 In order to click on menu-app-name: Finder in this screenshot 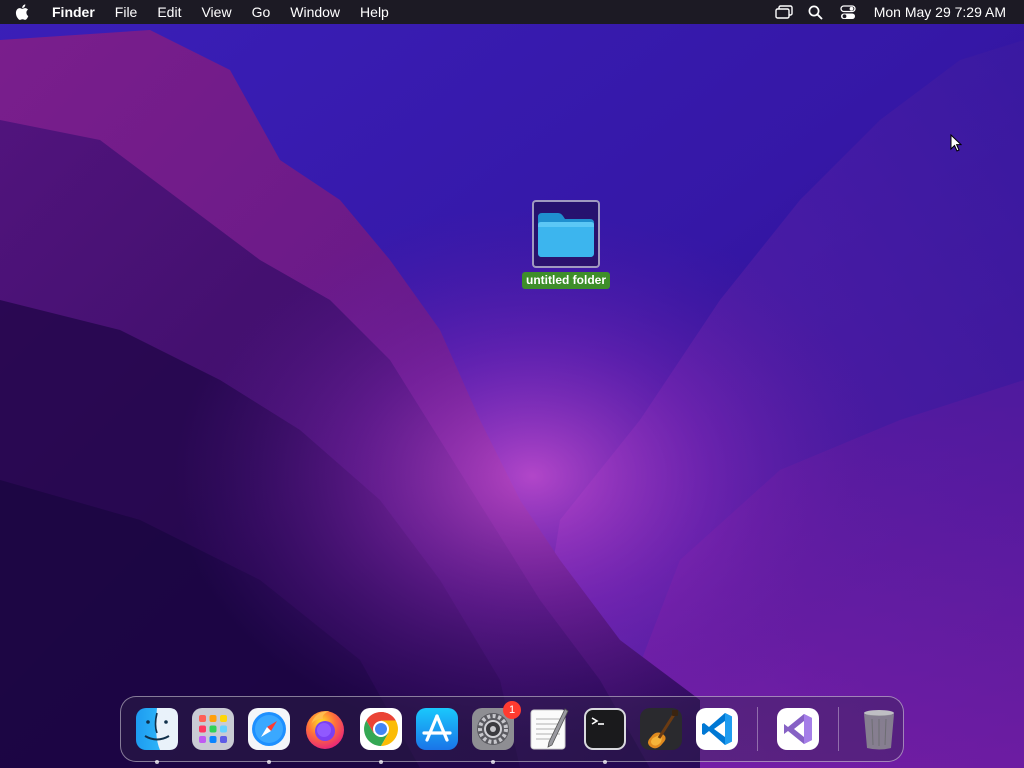, I will do `click(74, 12)`.